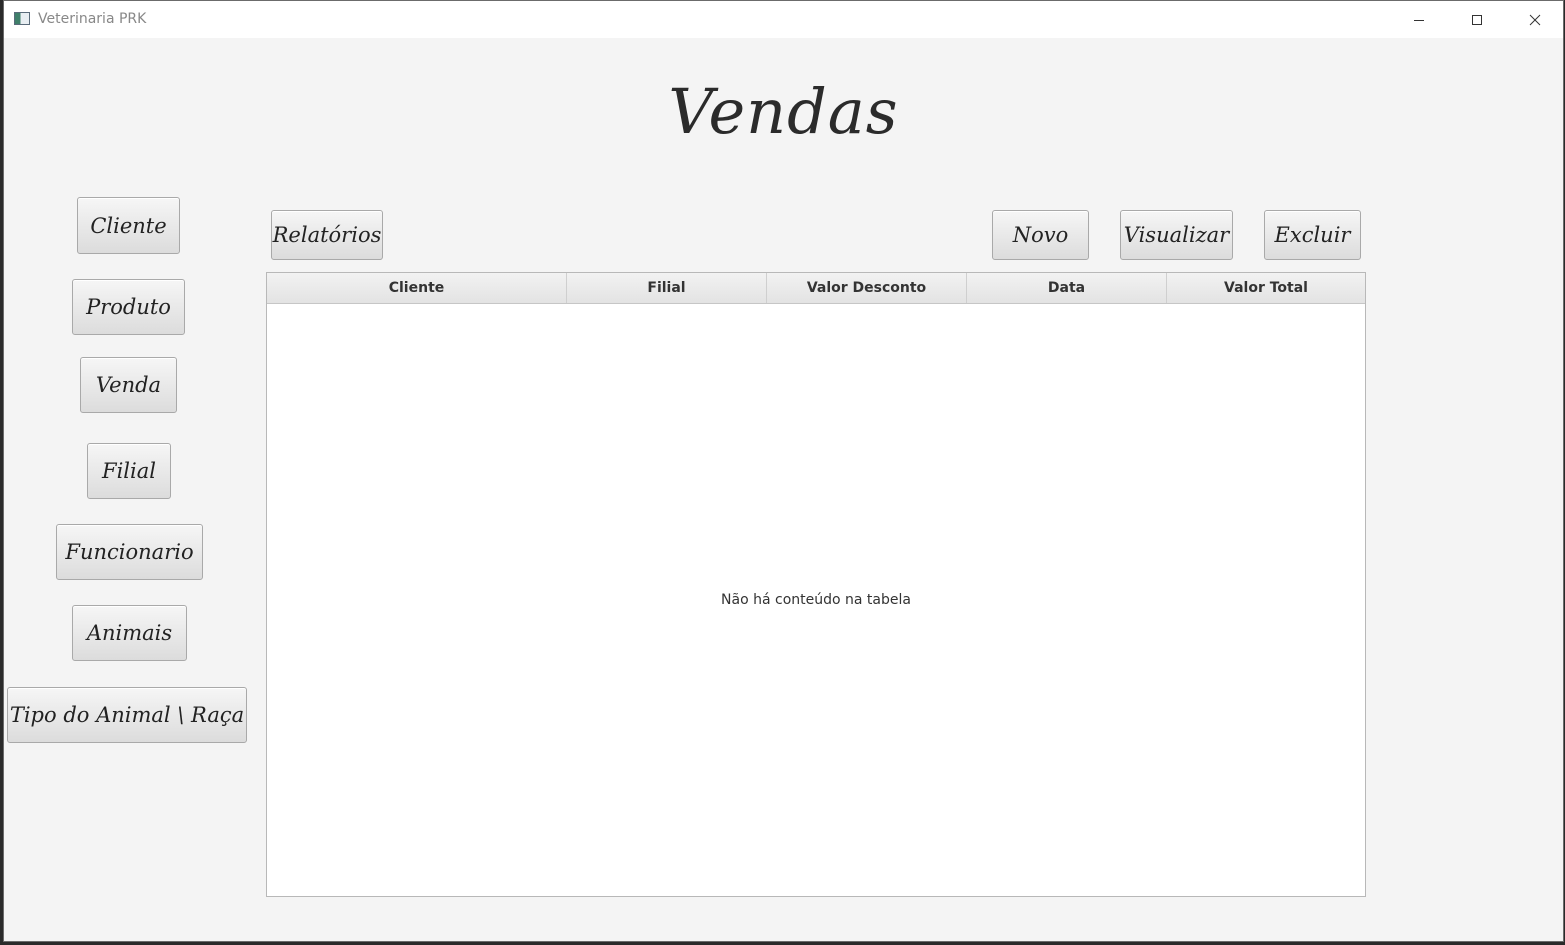 The width and height of the screenshot is (1565, 945). Describe the element at coordinates (129, 552) in the screenshot. I see `sidebar-item-funcionario: Funcionario` at that location.